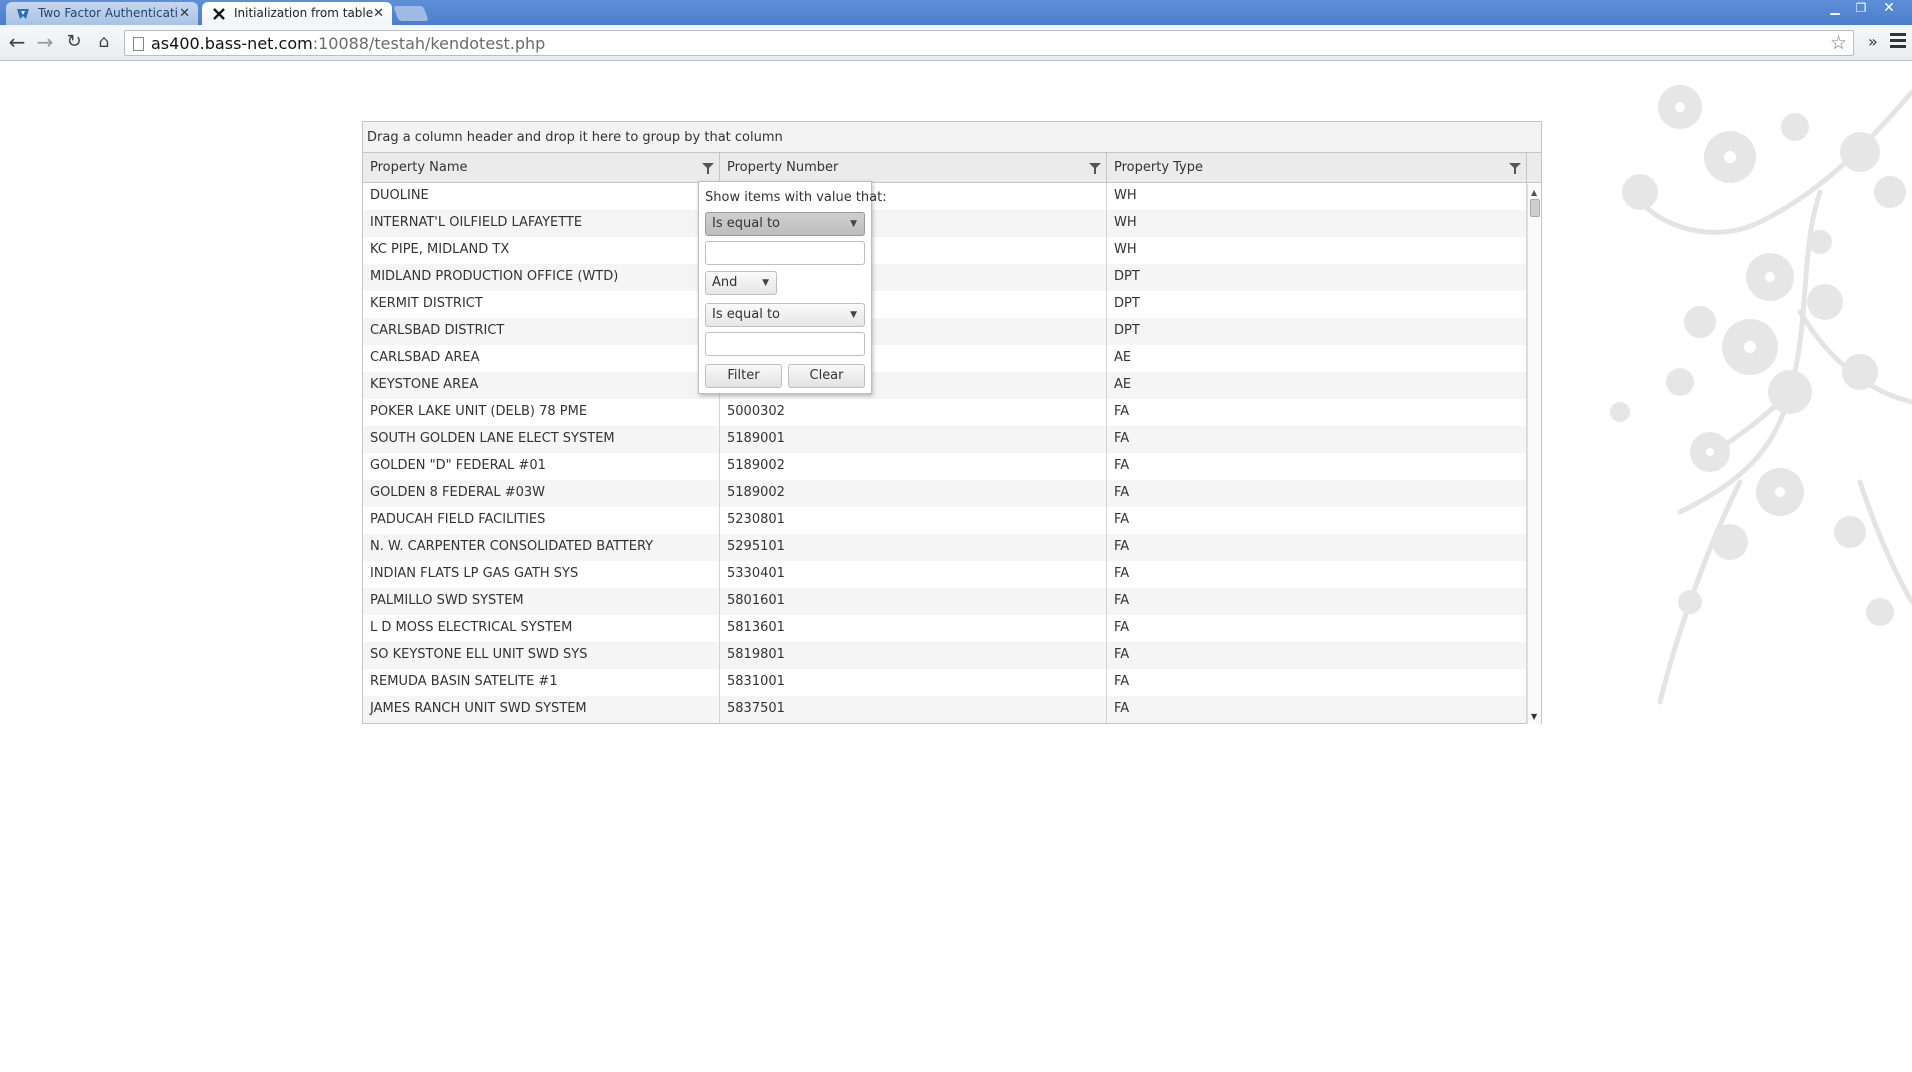 The width and height of the screenshot is (1912, 1072). What do you see at coordinates (1317, 196) in the screenshot?
I see `cell-property-type: WH` at bounding box center [1317, 196].